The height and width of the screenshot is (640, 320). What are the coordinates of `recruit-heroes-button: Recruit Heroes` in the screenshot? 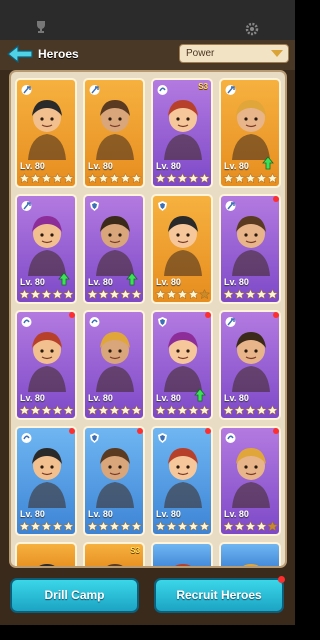 It's located at (219, 594).